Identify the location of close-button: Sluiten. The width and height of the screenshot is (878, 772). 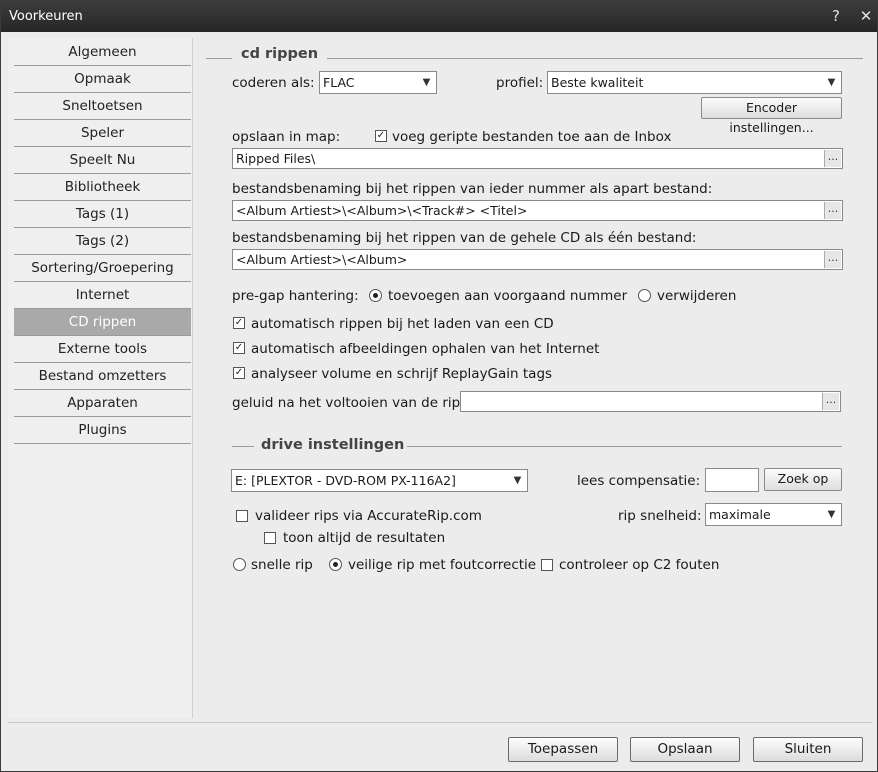
(808, 749).